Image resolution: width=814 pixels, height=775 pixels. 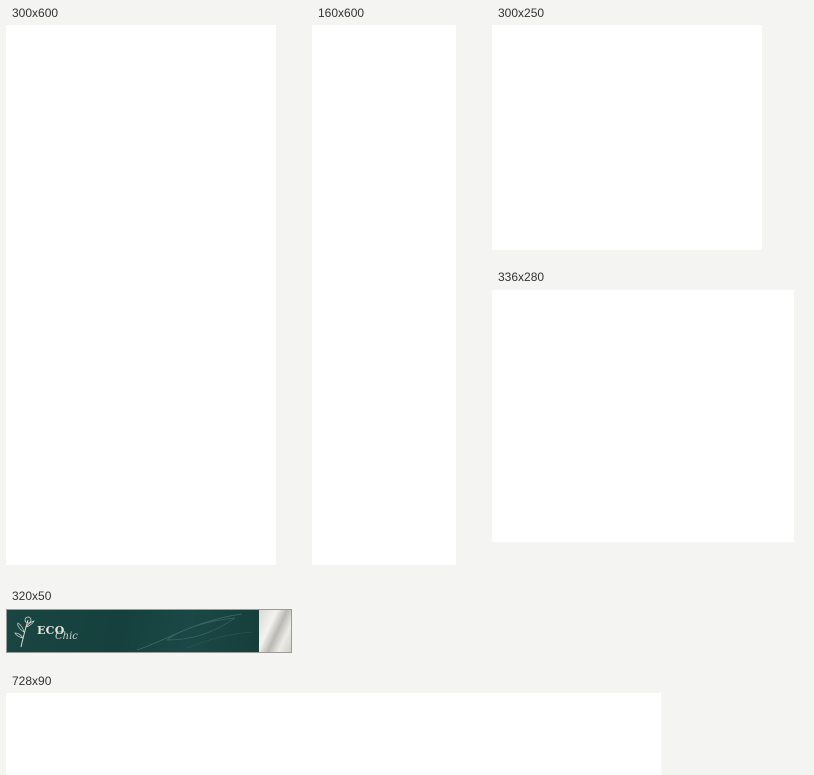 I want to click on slot-label-300x600: 300x600, so click(x=35, y=13).